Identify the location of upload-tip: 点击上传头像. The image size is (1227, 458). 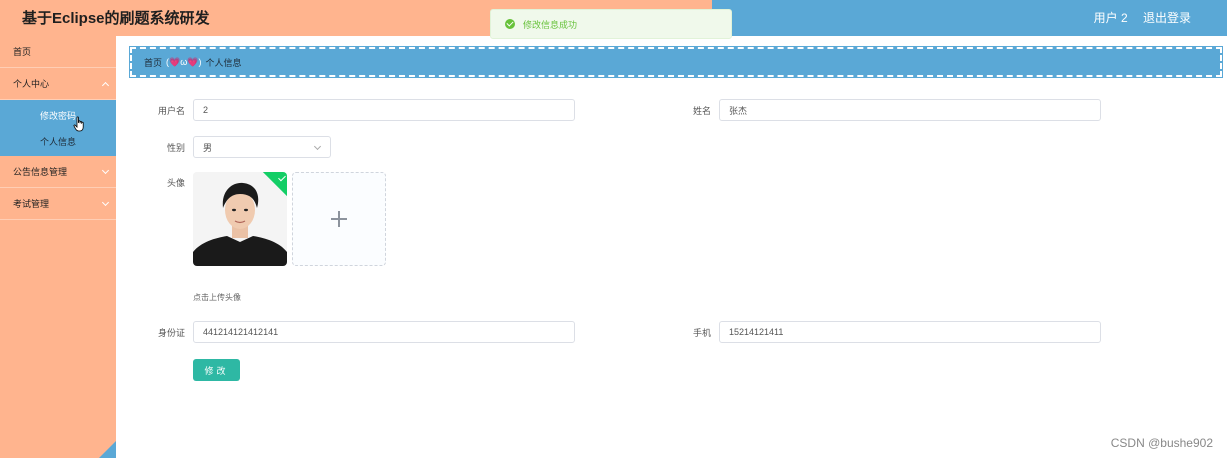
(217, 297).